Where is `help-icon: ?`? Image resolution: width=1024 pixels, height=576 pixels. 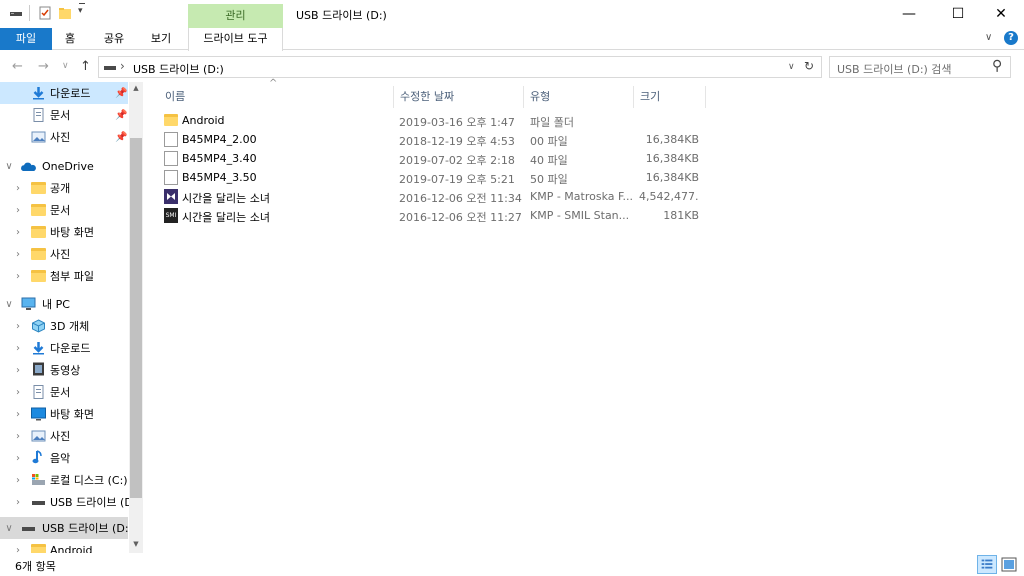
help-icon: ? is located at coordinates (1011, 38).